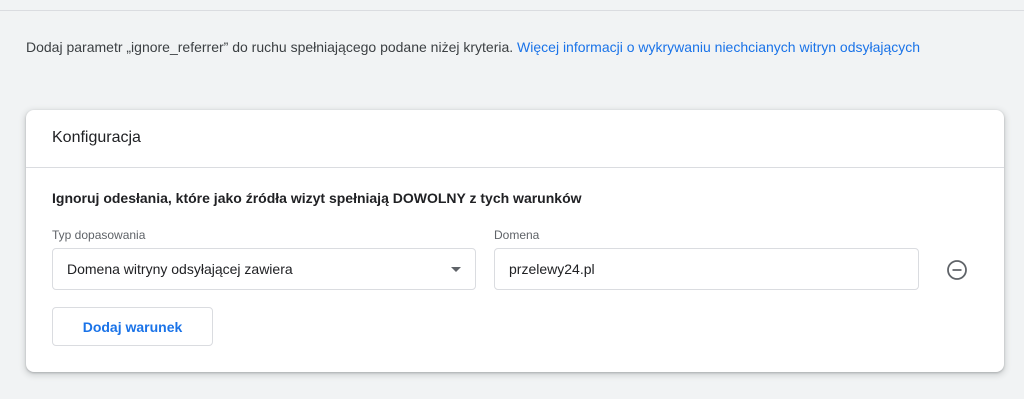  I want to click on caret-down-icon, so click(456, 269).